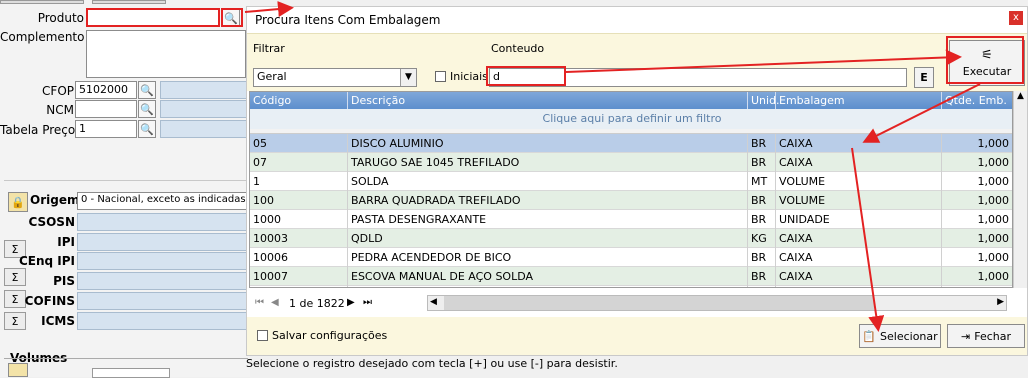 The image size is (1028, 378). Describe the element at coordinates (269, 9) in the screenshot. I see `arrow-produto` at that location.